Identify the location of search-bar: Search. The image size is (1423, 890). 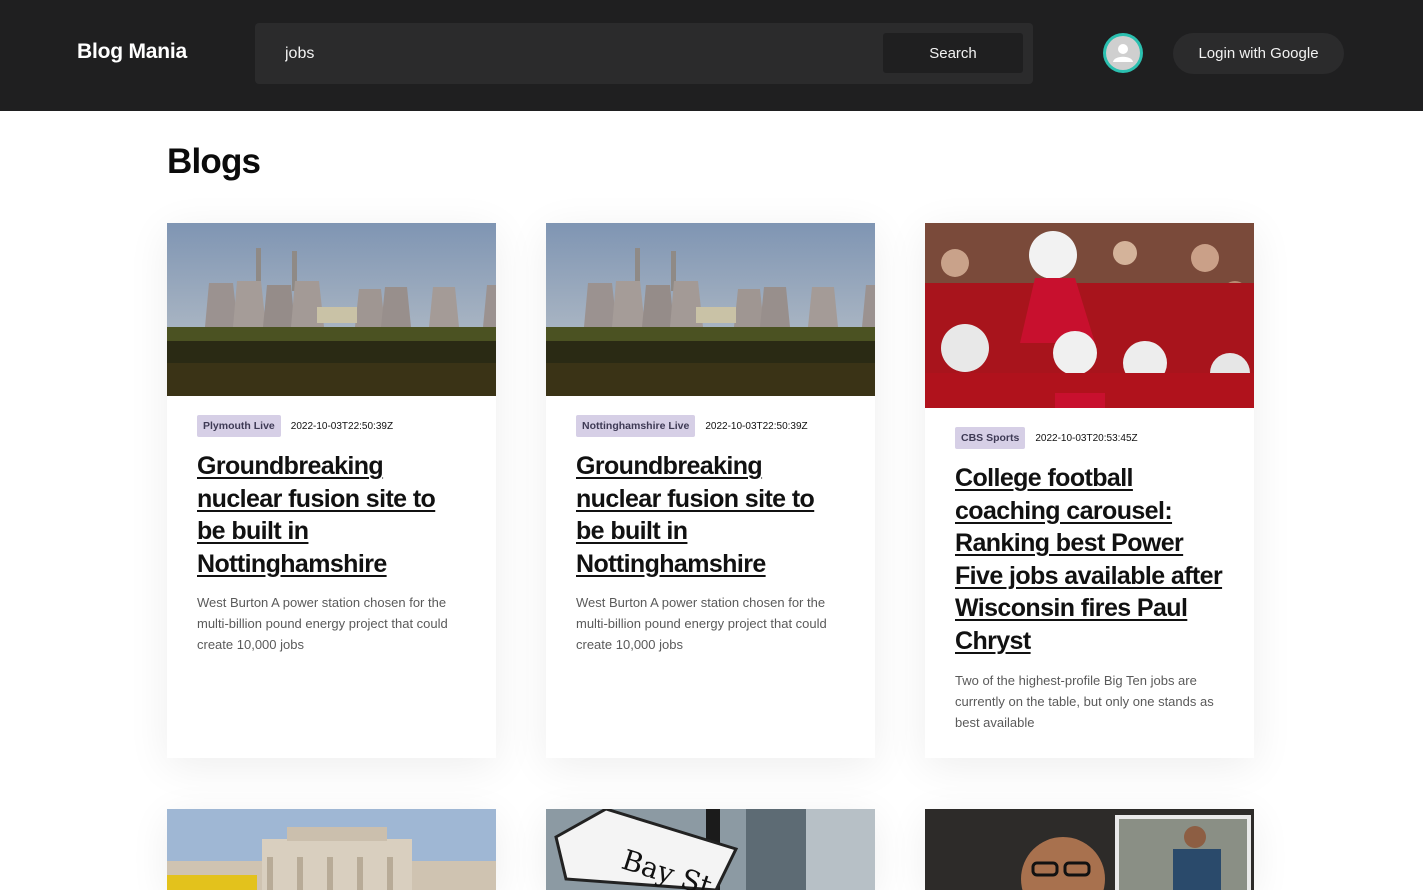
(644, 53).